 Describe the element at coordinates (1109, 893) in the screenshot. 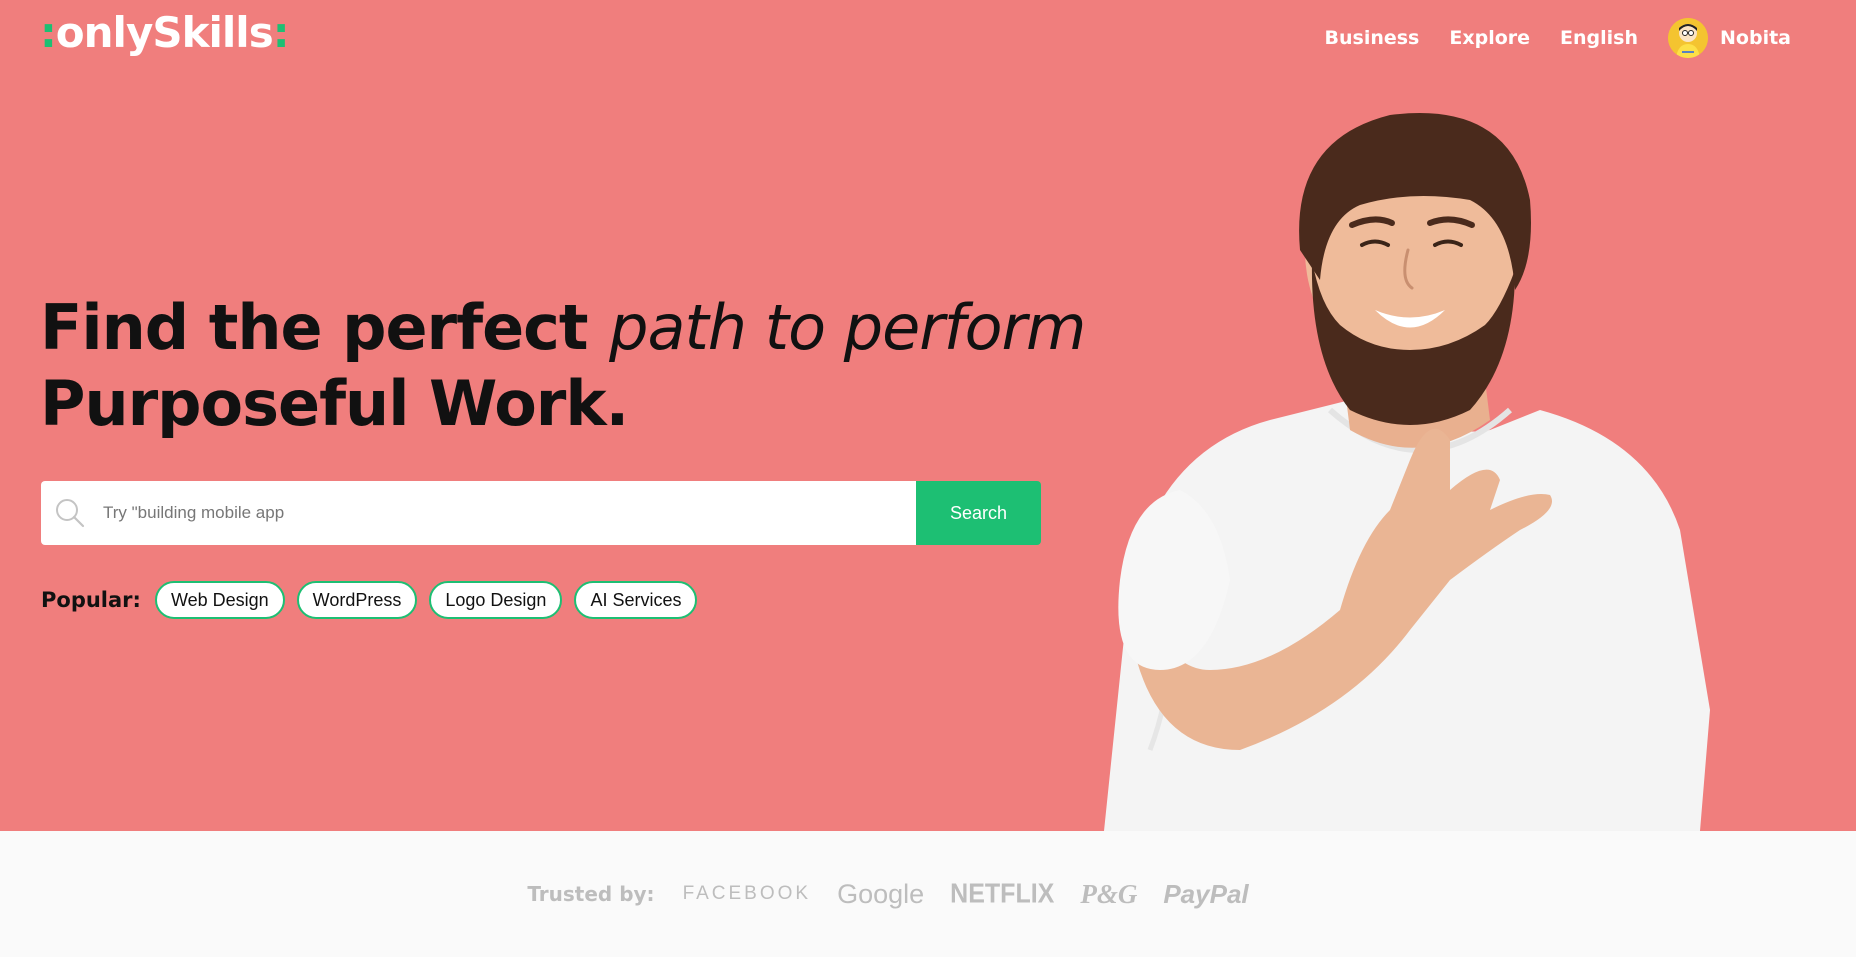

I see `brand-logo-pg: P&G` at that location.